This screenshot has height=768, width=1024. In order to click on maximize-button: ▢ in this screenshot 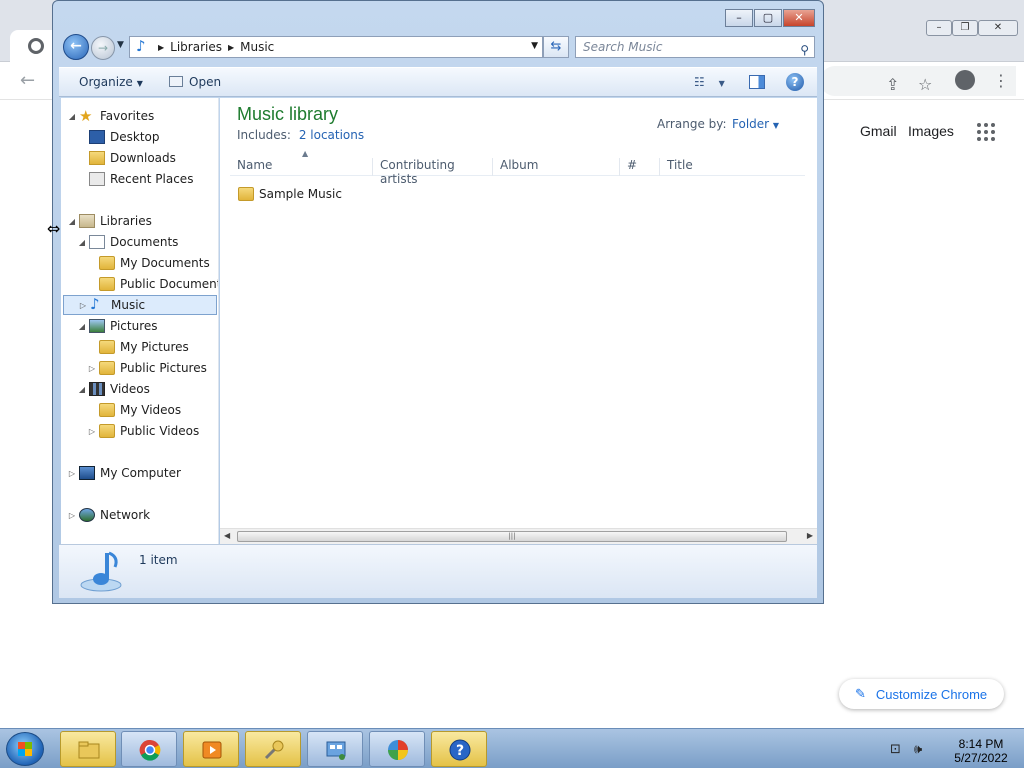, I will do `click(768, 18)`.